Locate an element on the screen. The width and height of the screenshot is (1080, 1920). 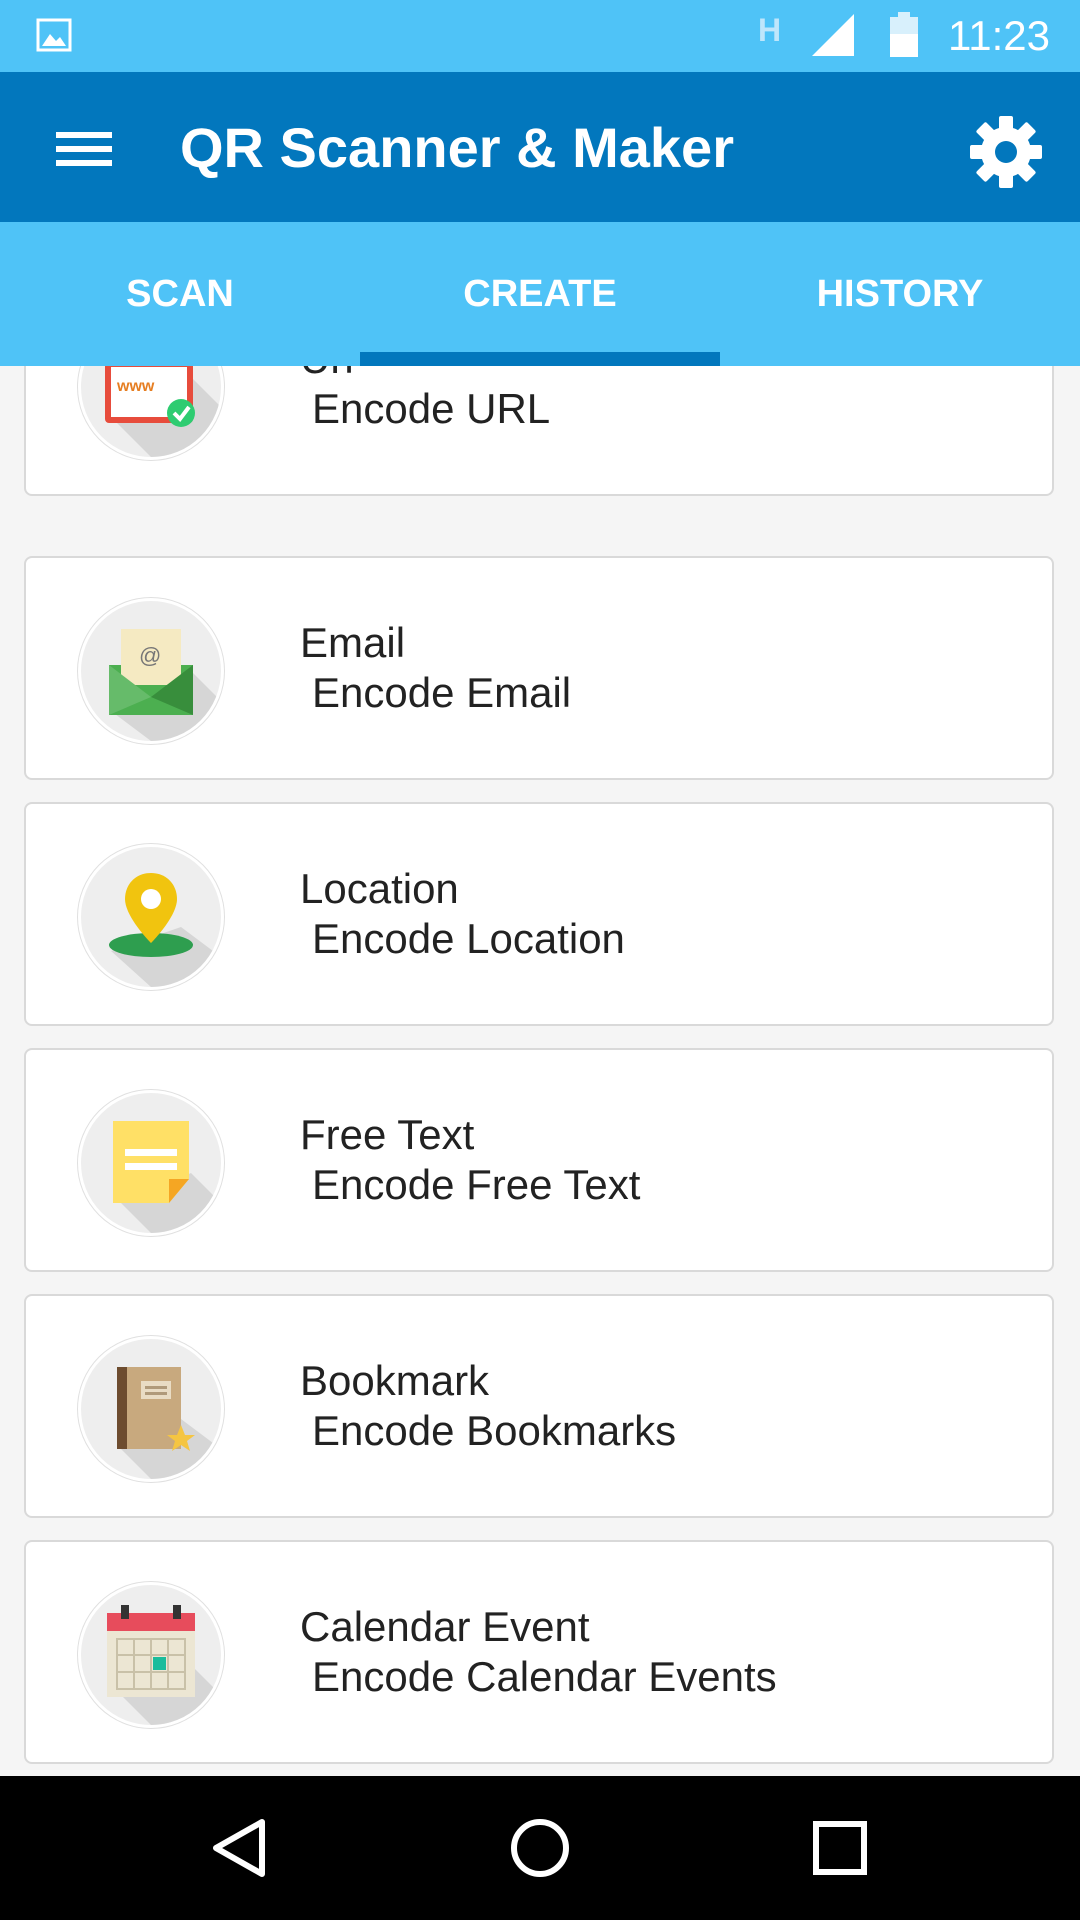
item-subtitle: Encode Bookmarks is located at coordinates (494, 1430).